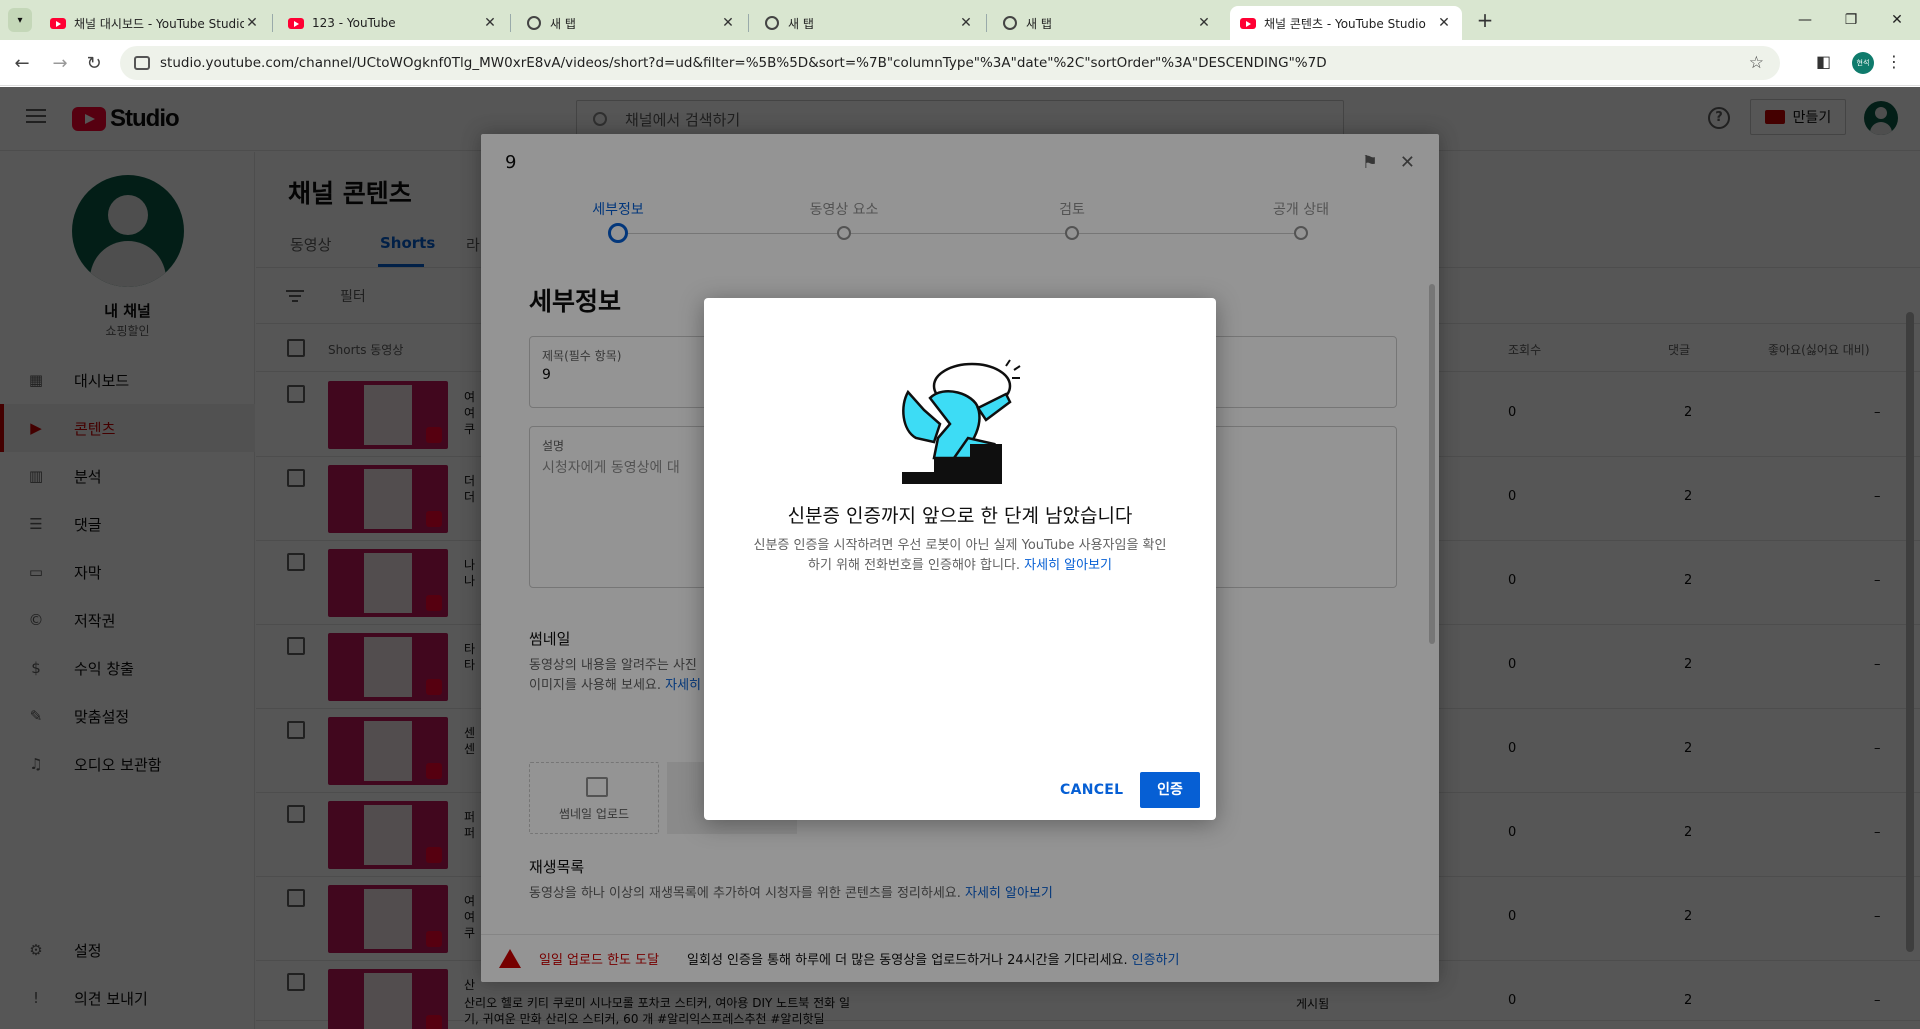  Describe the element at coordinates (22, 64) in the screenshot. I see `back-icon: ←` at that location.